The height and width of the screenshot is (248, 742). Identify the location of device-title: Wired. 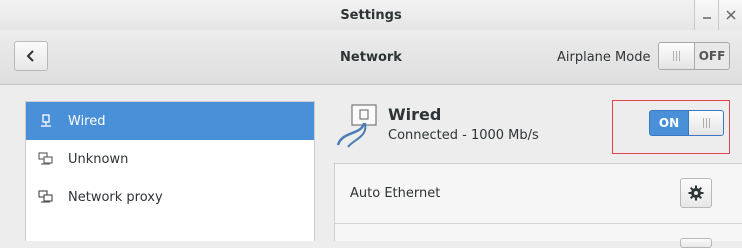
(415, 114).